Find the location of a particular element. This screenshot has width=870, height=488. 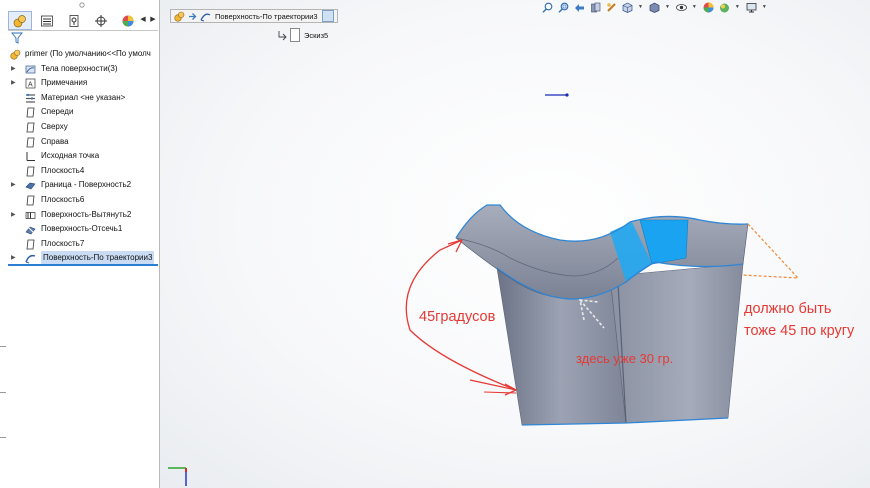

annotation-should-be-line2: тоже 45 по кругу is located at coordinates (799, 331).